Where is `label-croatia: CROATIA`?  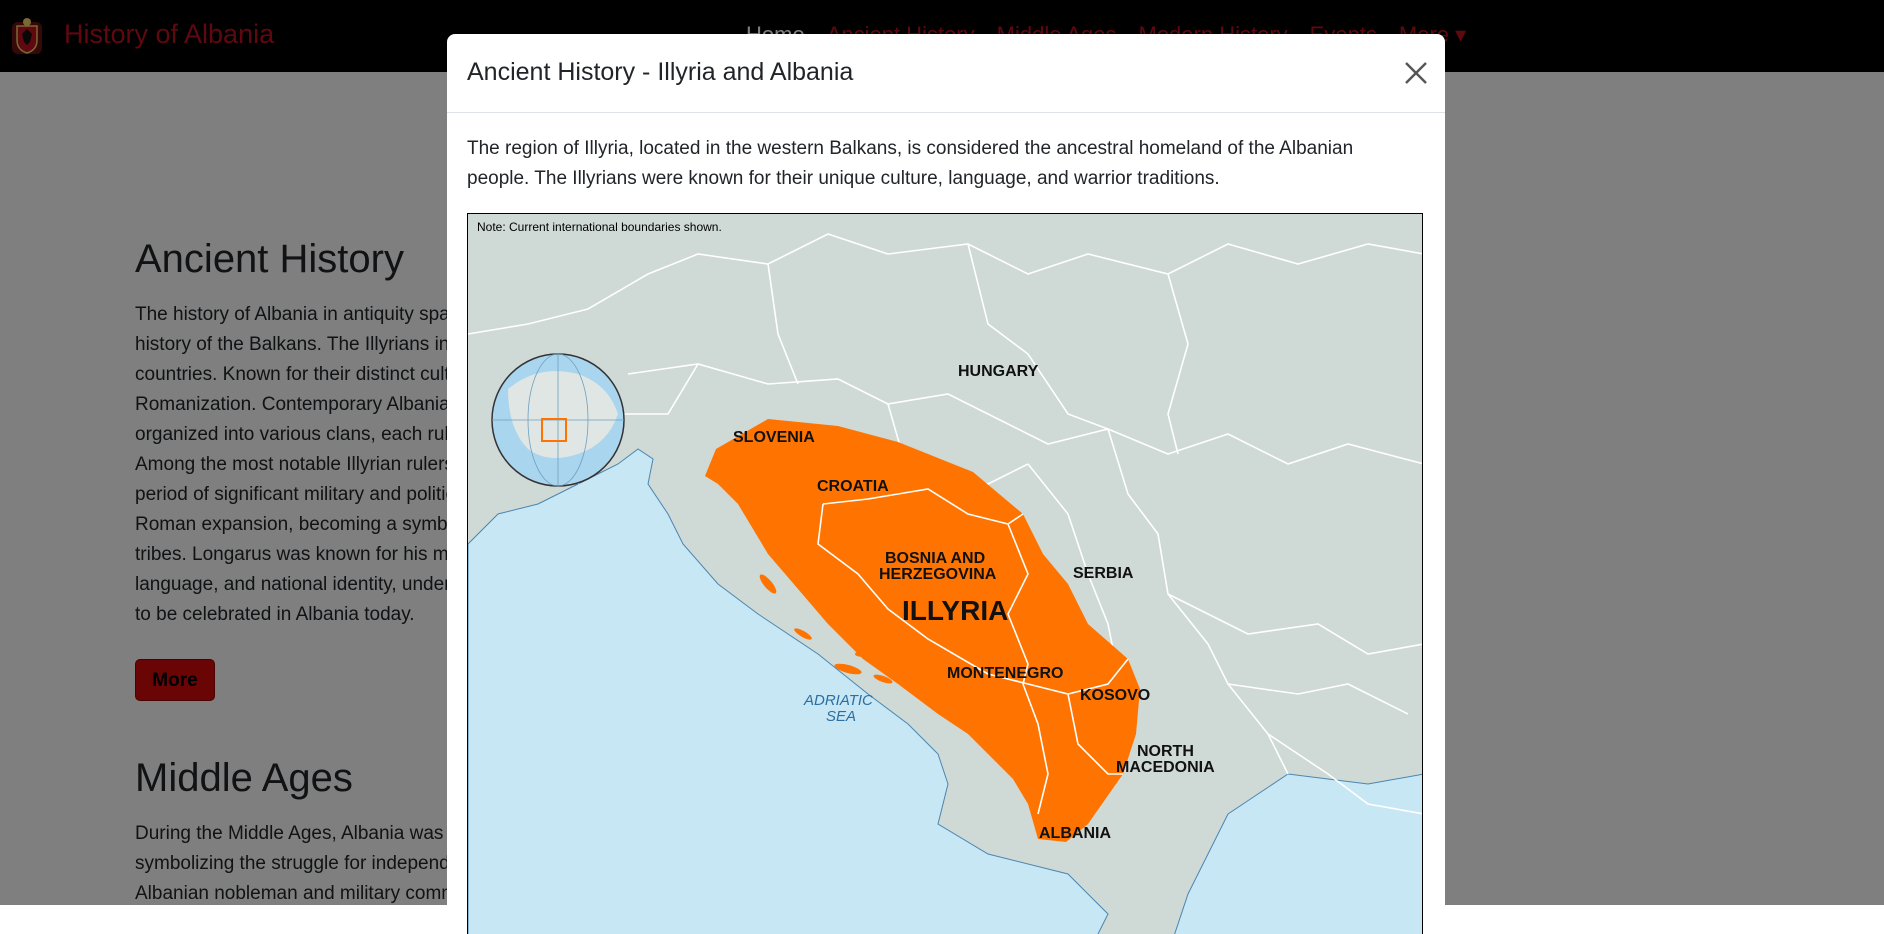
label-croatia: CROATIA is located at coordinates (853, 486).